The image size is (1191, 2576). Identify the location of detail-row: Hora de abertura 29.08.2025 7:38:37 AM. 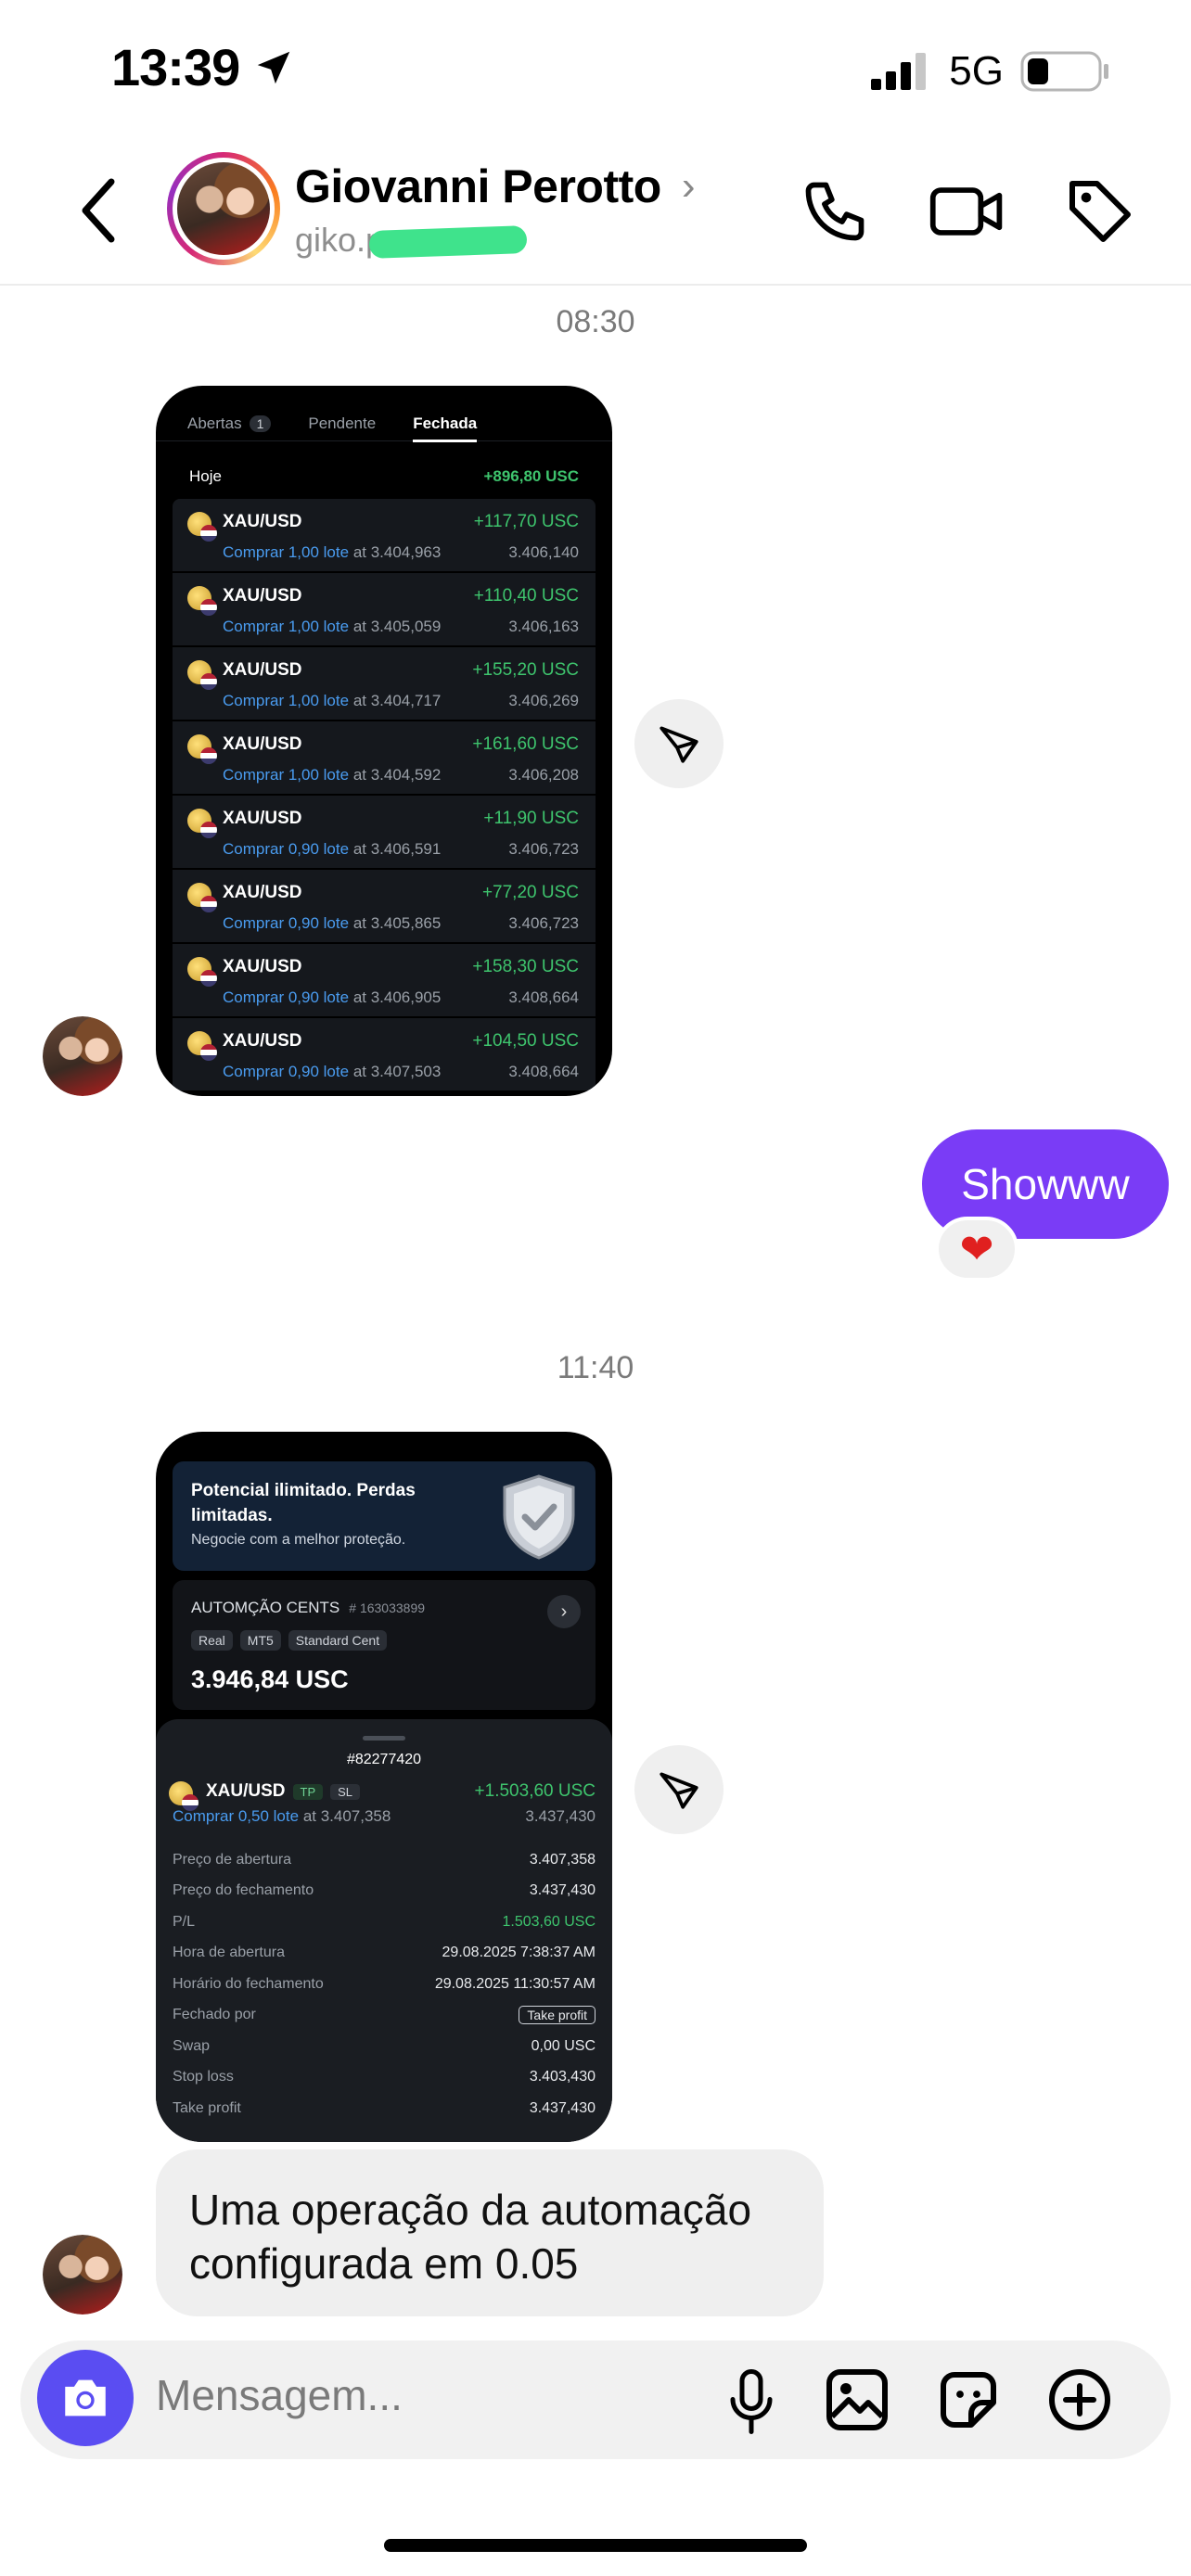
(385, 1953).